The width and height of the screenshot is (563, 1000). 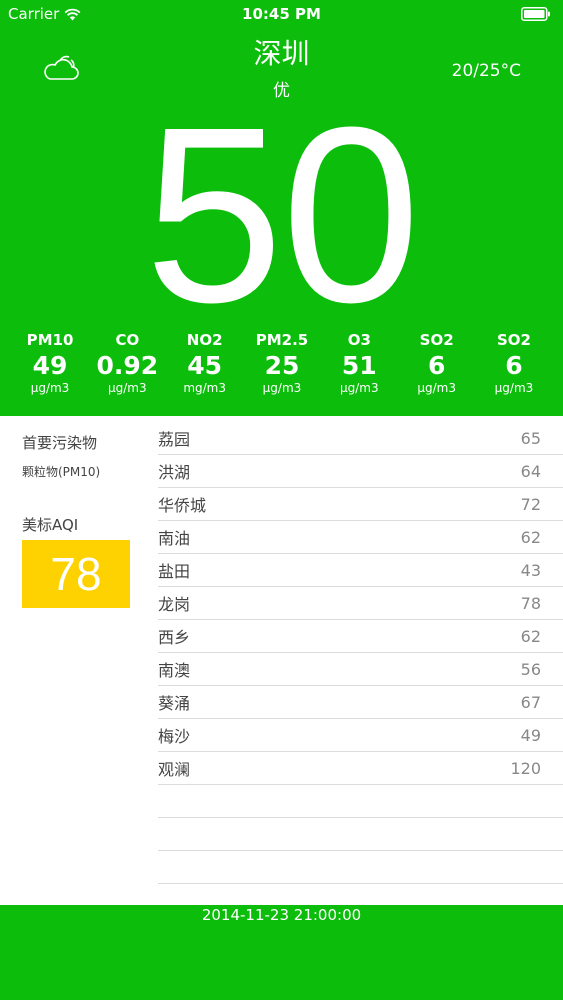 What do you see at coordinates (204, 388) in the screenshot?
I see `pollutant-unit: mg/m3` at bounding box center [204, 388].